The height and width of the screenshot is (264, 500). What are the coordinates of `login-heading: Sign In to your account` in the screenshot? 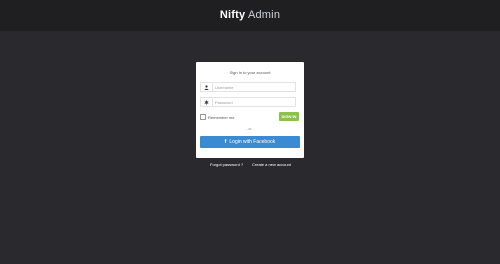 It's located at (250, 72).